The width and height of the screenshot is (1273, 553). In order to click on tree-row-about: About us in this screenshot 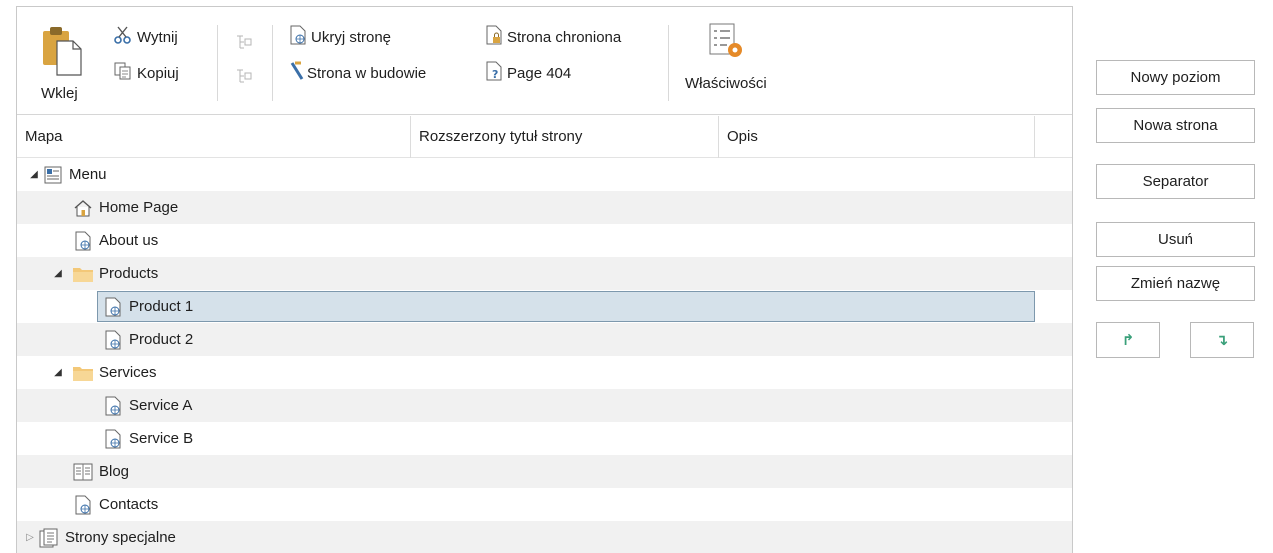, I will do `click(544, 240)`.